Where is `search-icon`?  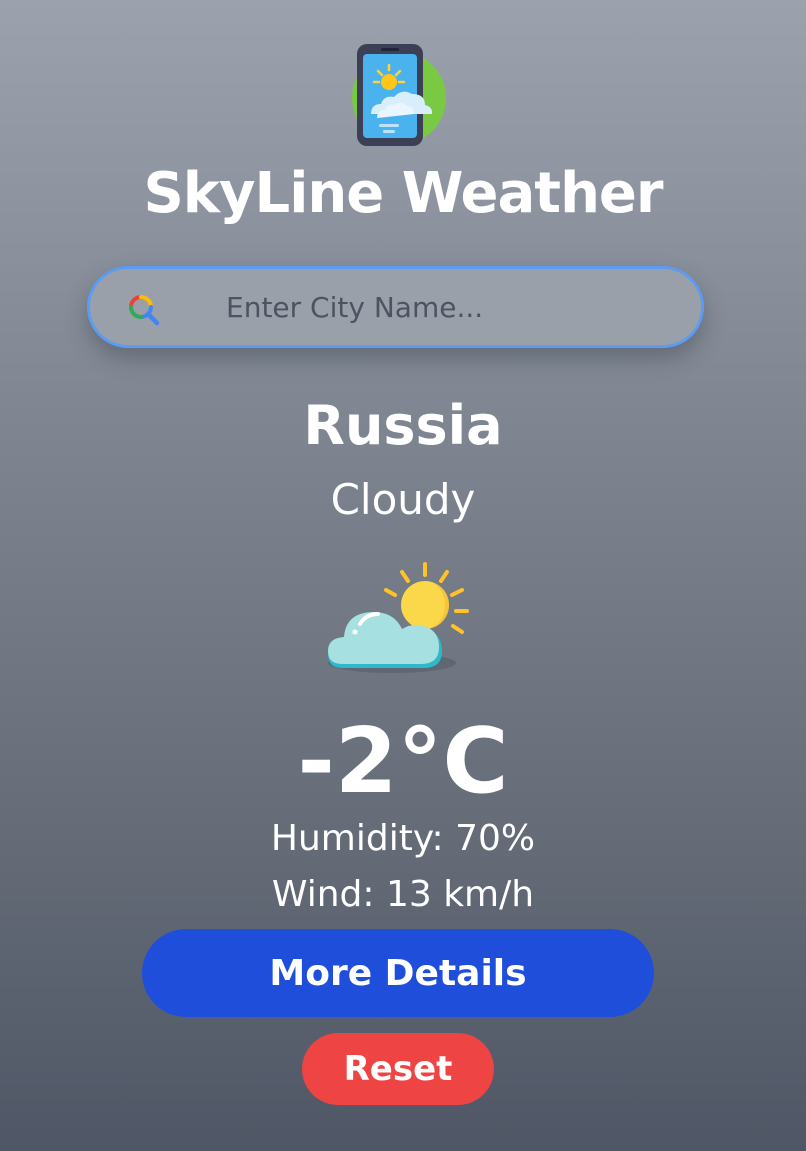
search-icon is located at coordinates (144, 310).